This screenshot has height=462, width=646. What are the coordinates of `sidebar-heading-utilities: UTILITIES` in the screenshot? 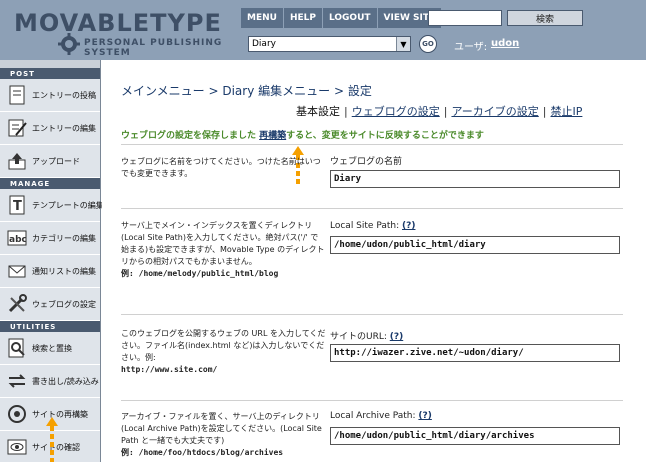 It's located at (50, 326).